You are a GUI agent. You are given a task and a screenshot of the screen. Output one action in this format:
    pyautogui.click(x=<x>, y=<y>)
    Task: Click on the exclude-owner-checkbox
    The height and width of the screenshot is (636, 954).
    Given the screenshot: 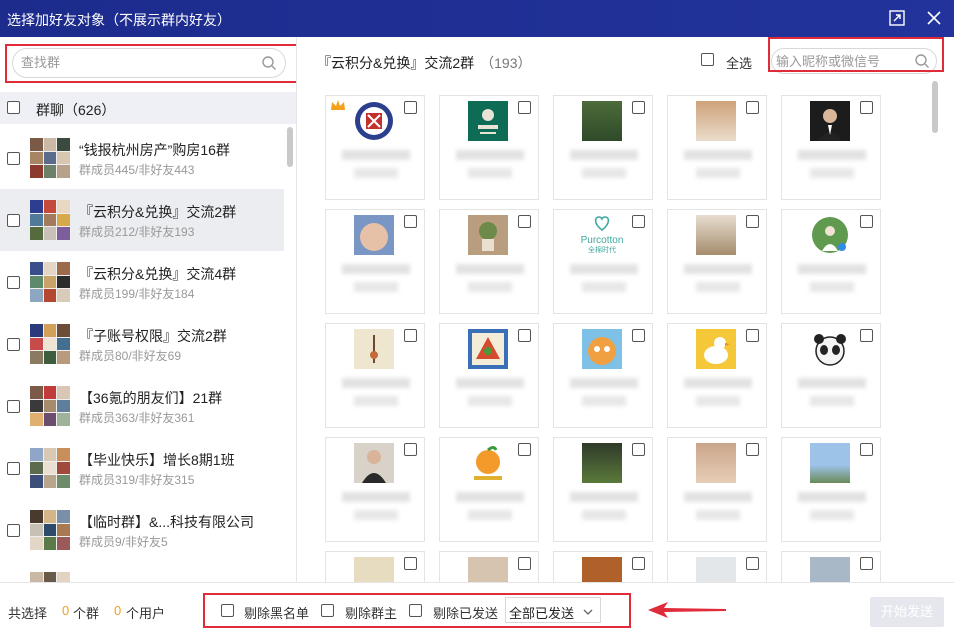 What is the action you would take?
    pyautogui.click(x=327, y=610)
    